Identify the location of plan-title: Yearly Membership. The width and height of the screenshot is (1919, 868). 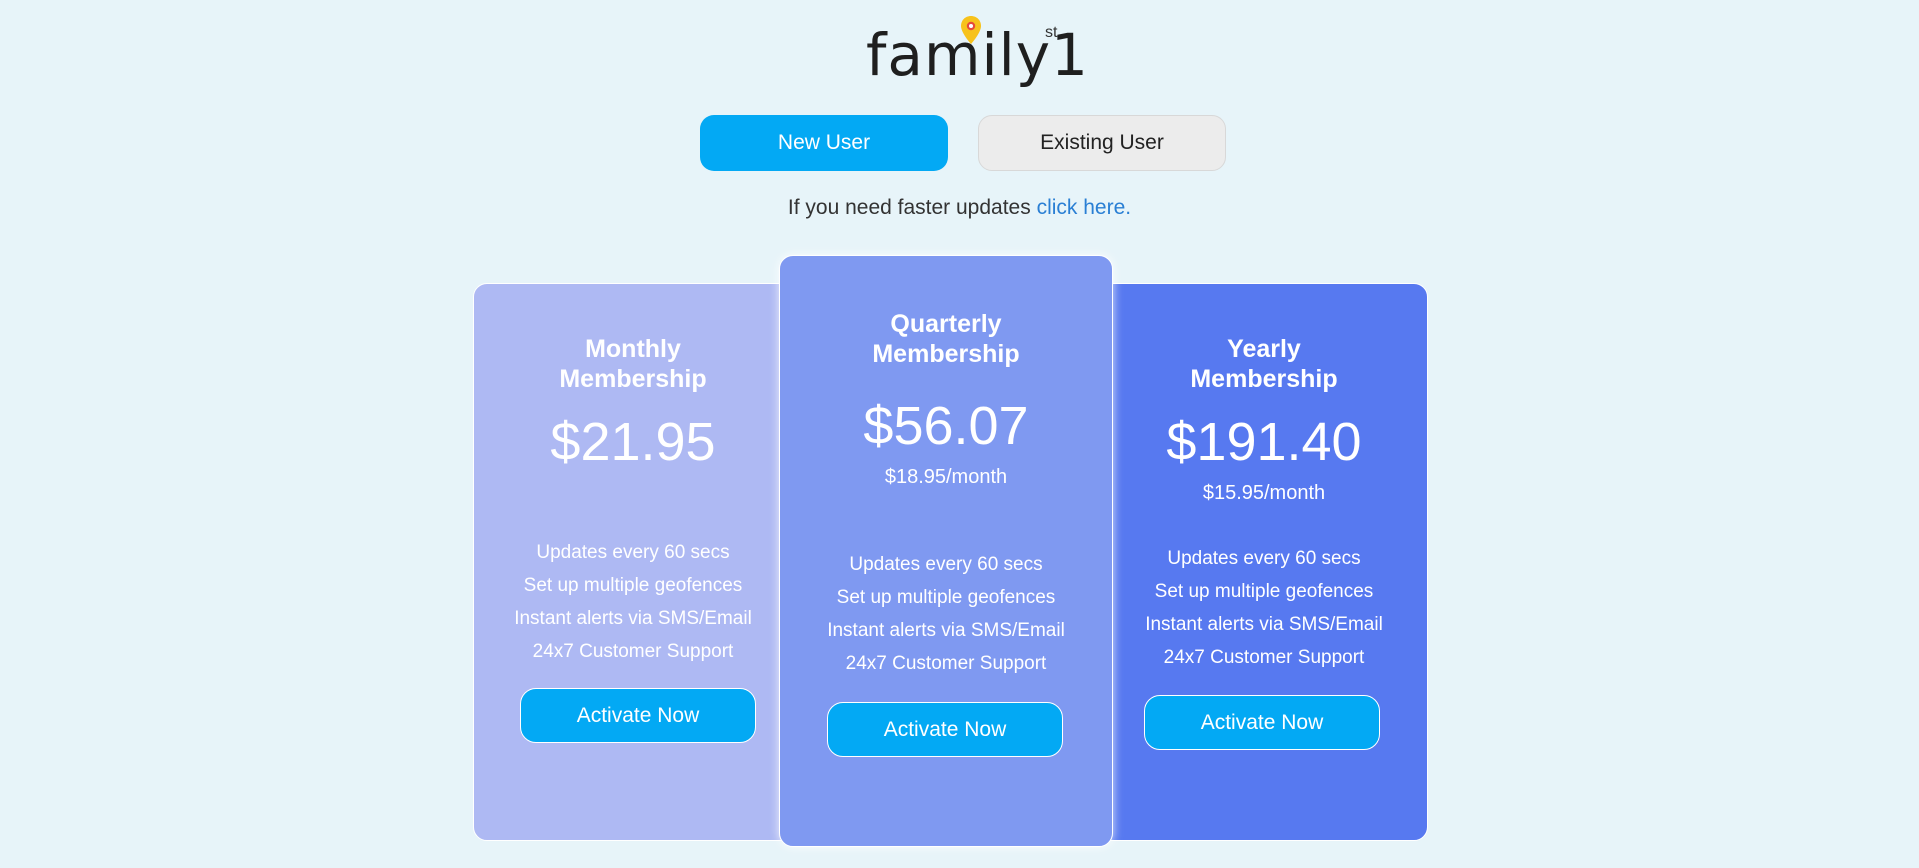
(1264, 364).